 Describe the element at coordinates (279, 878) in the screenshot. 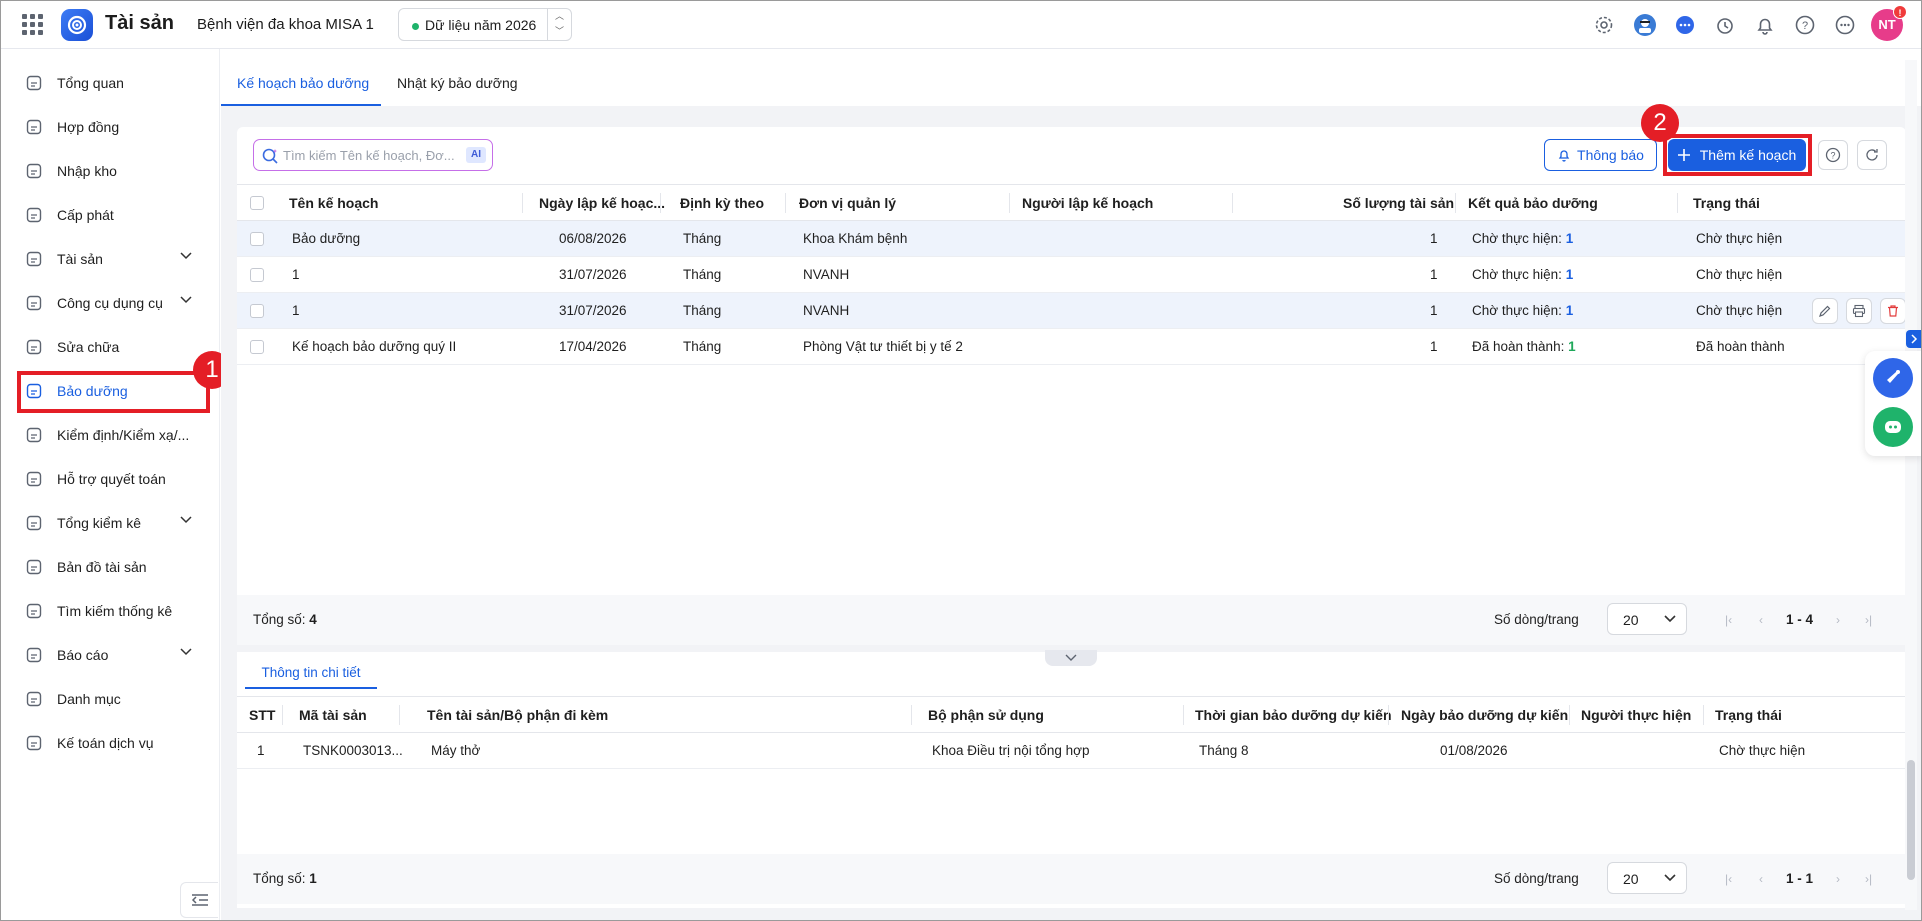

I see `total-label: Tổng số:` at that location.